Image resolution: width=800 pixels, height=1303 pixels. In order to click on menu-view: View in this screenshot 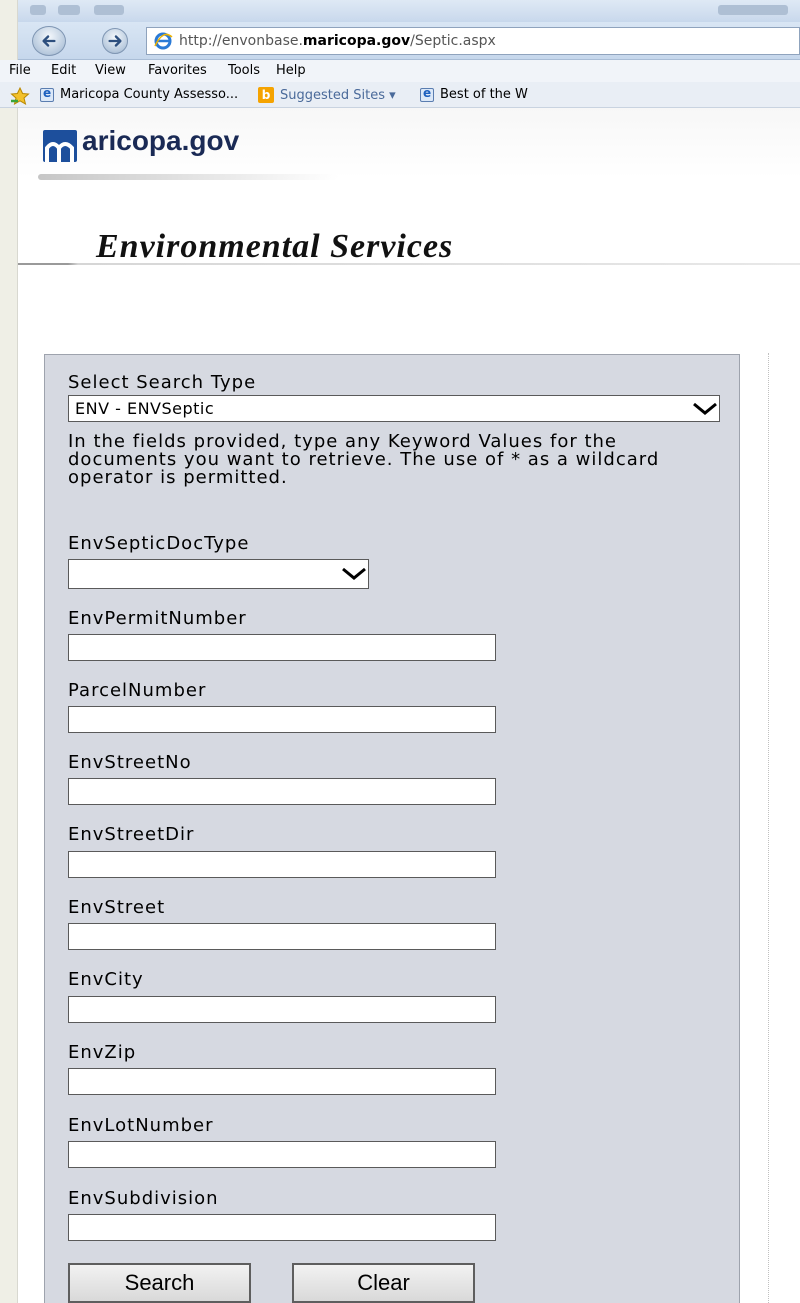, I will do `click(110, 70)`.